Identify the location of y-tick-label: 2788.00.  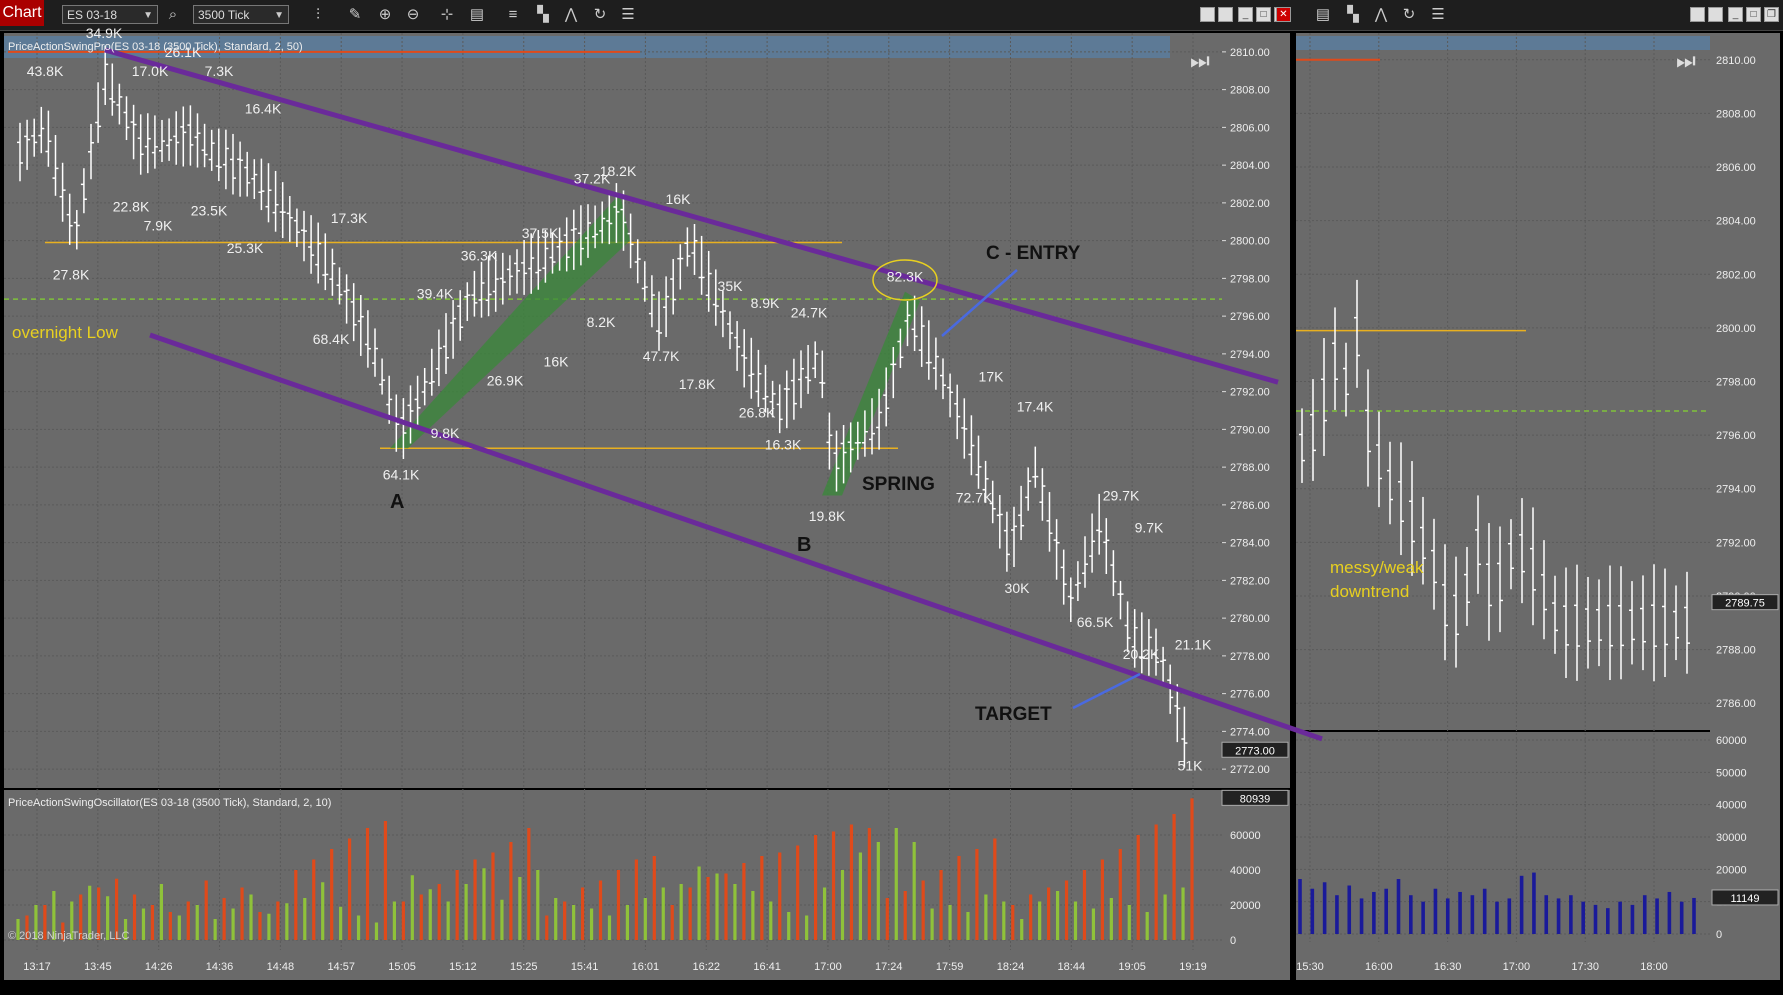
(1250, 468).